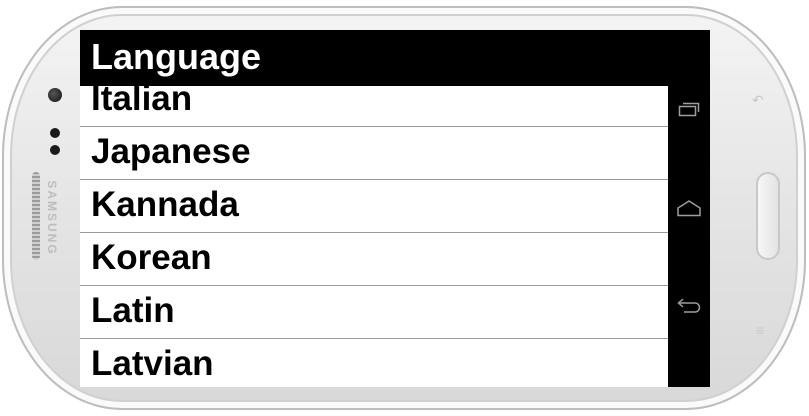  Describe the element at coordinates (142, 102) in the screenshot. I see `list-item-label: Italian` at that location.